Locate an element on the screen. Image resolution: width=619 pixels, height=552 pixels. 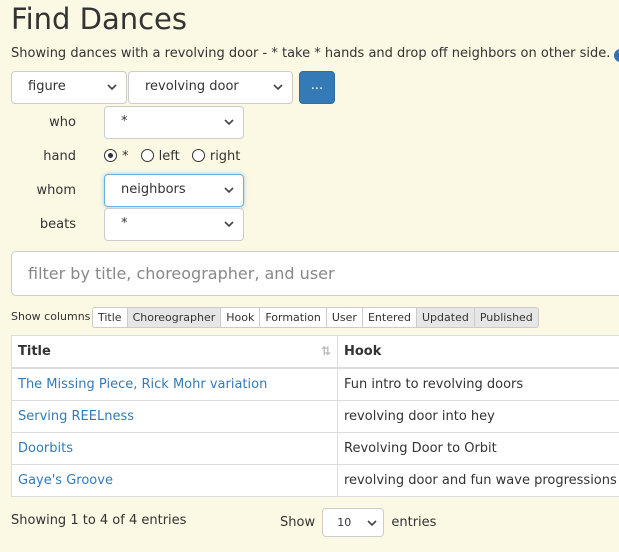
hand-radio-right is located at coordinates (198, 155).